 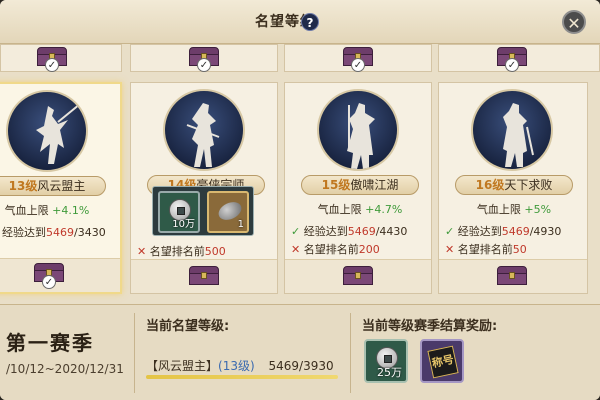 I want to click on panel-header: 名望等级 ? ✕, so click(x=300, y=22).